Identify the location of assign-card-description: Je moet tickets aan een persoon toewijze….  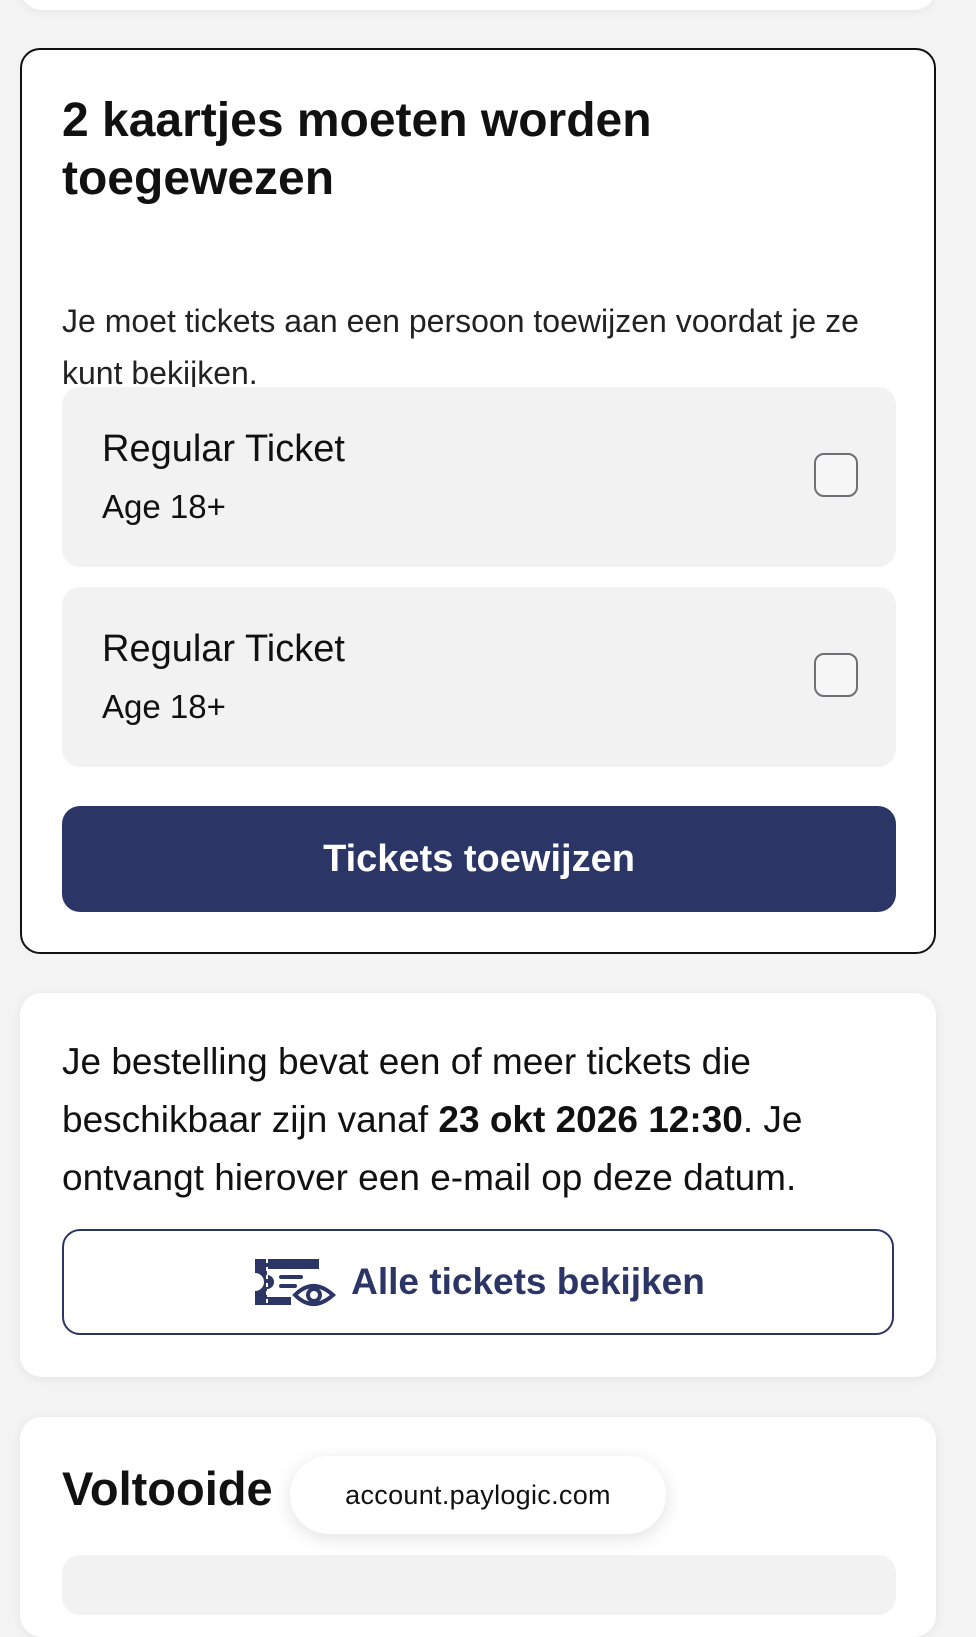
(460, 347).